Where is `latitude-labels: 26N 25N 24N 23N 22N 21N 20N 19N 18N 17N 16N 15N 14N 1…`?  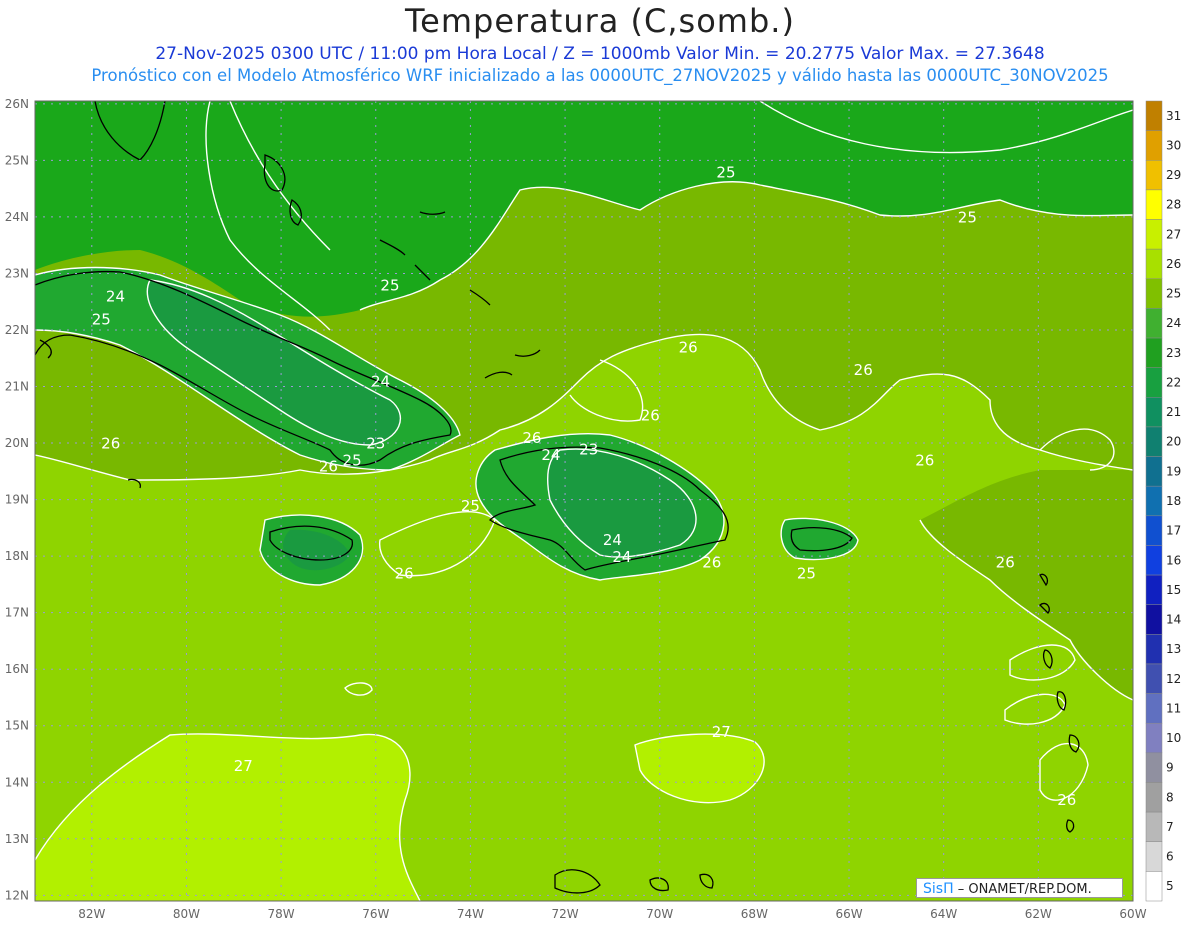 latitude-labels: 26N 25N 24N 23N 22N 21N 20N 19N 18N 17N 16N 15N 14N 1… is located at coordinates (17, 500).